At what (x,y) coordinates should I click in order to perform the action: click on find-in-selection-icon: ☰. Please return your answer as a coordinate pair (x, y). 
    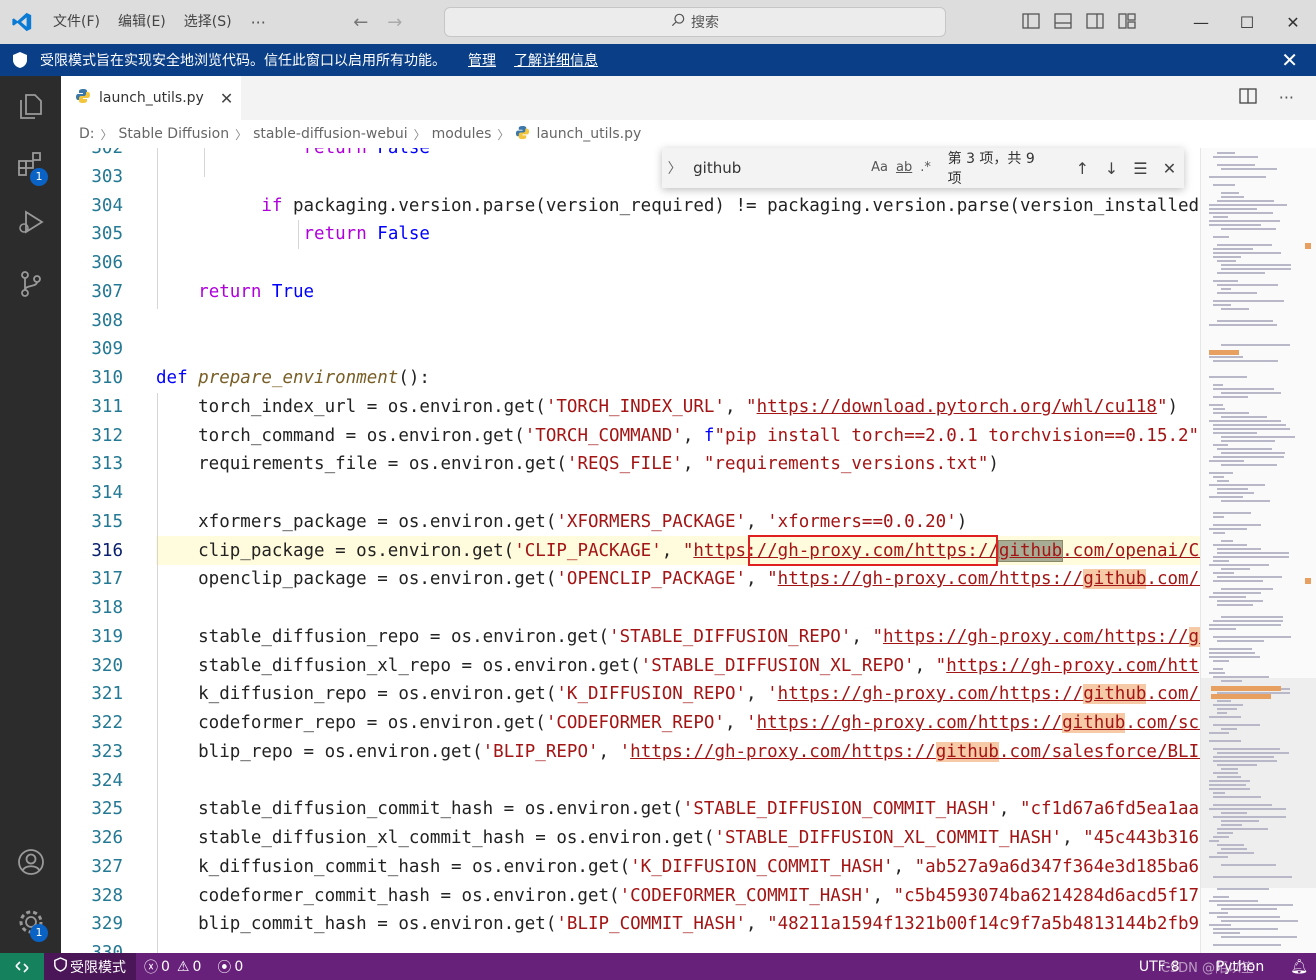
    Looking at the image, I should click on (1140, 168).